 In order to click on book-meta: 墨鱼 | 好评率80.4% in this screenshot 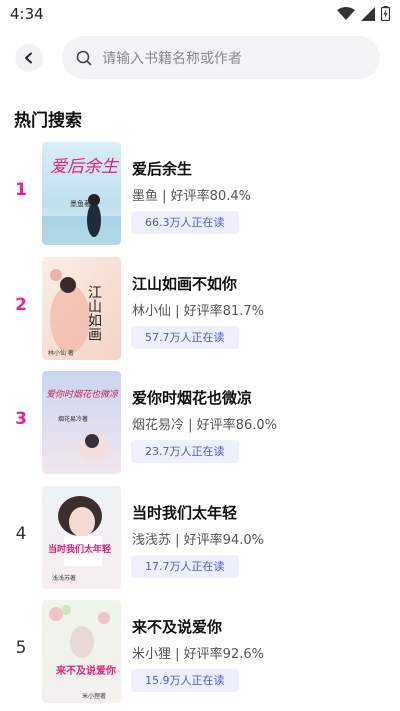, I will do `click(191, 196)`.